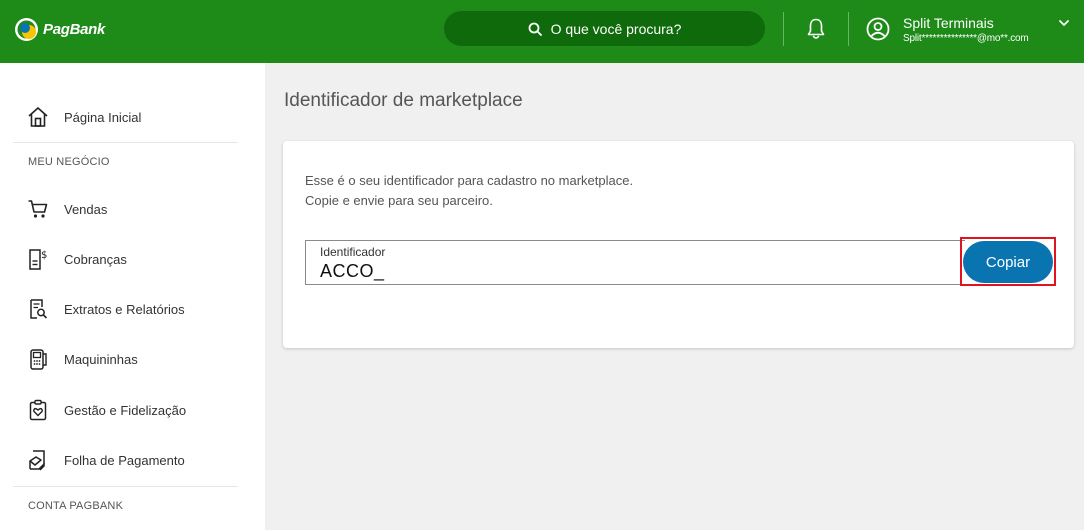 The height and width of the screenshot is (530, 1084). Describe the element at coordinates (1064, 23) in the screenshot. I see `chevron-down-icon` at that location.